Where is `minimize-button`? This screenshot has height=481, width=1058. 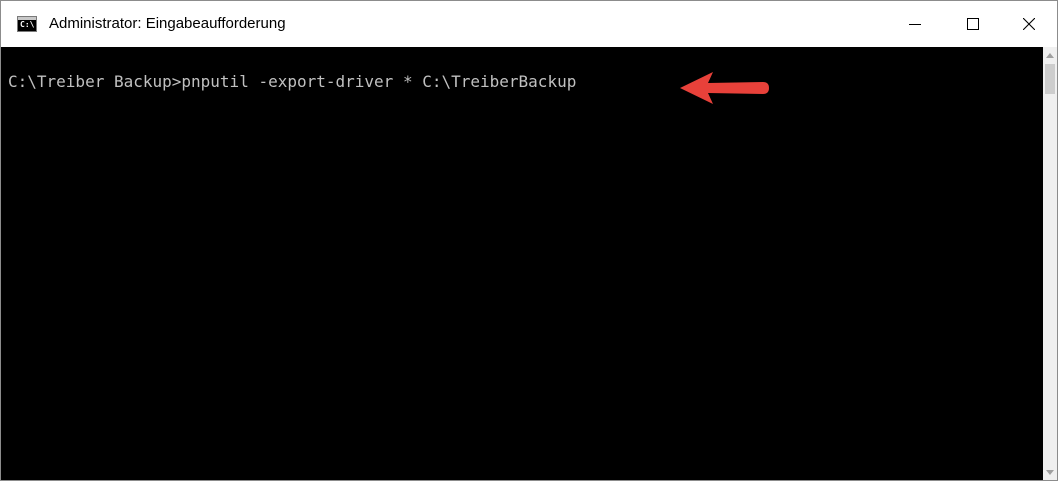
minimize-button is located at coordinates (915, 24).